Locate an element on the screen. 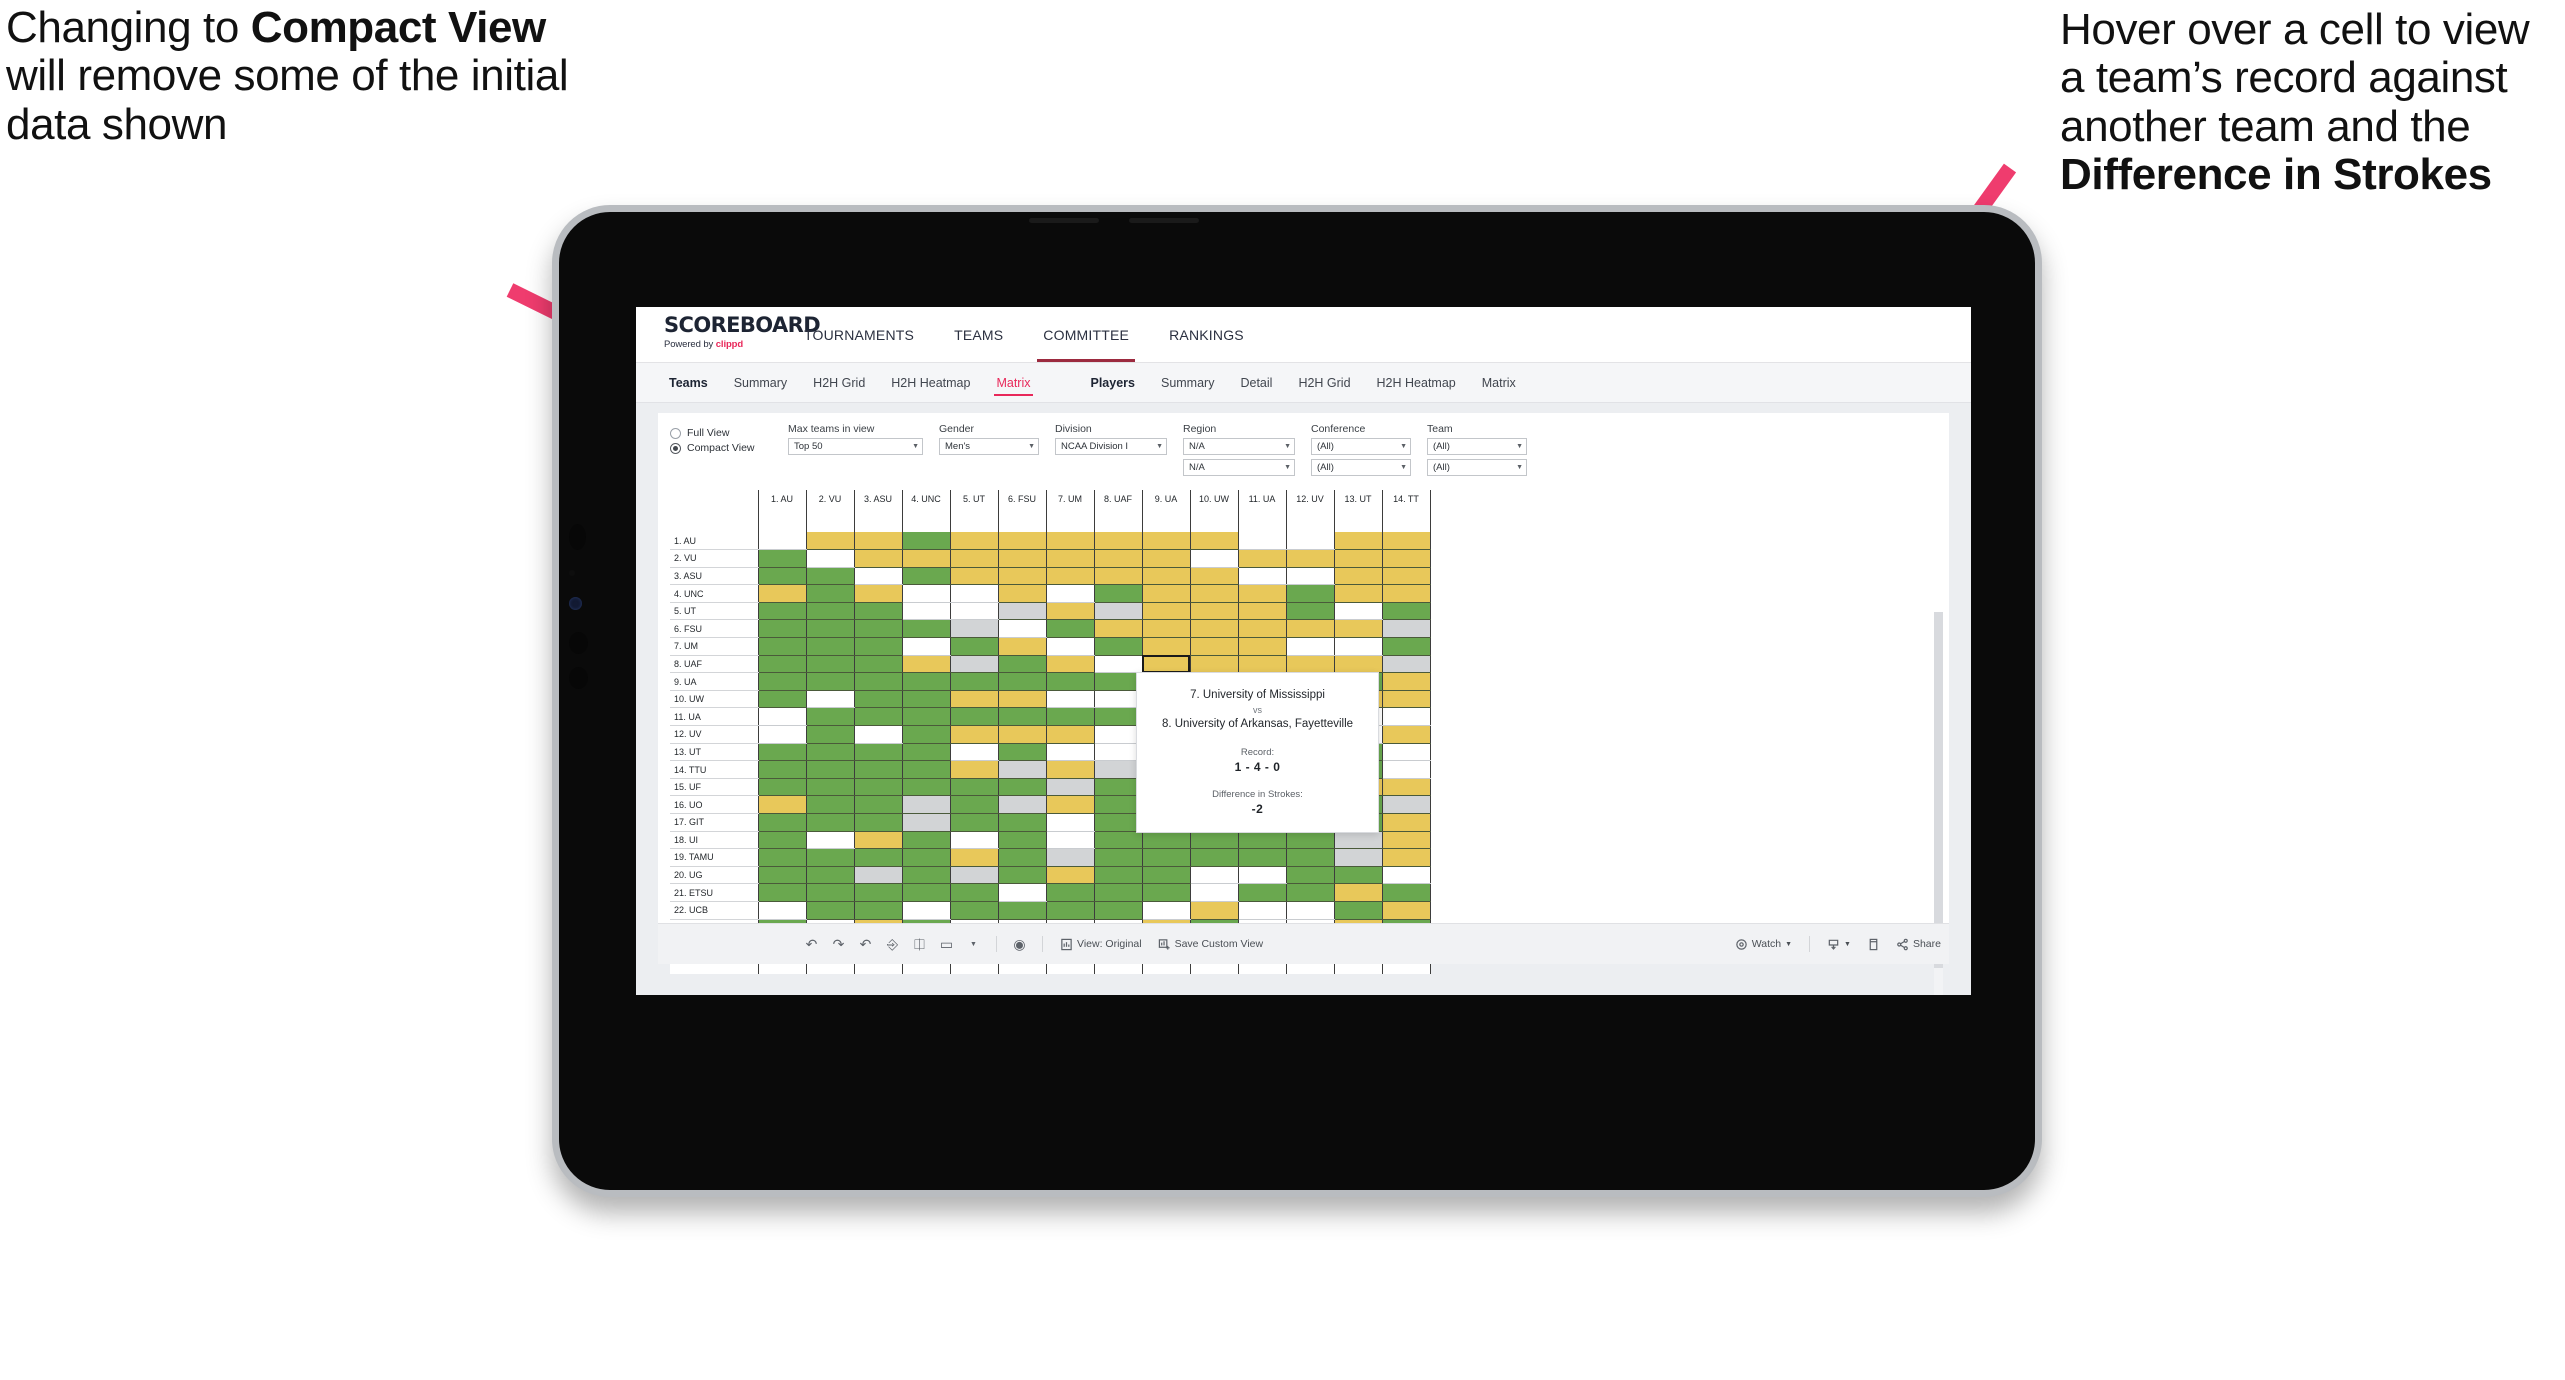 This screenshot has height=1380, width=2565. device-layout-button is located at coordinates (1873, 944).